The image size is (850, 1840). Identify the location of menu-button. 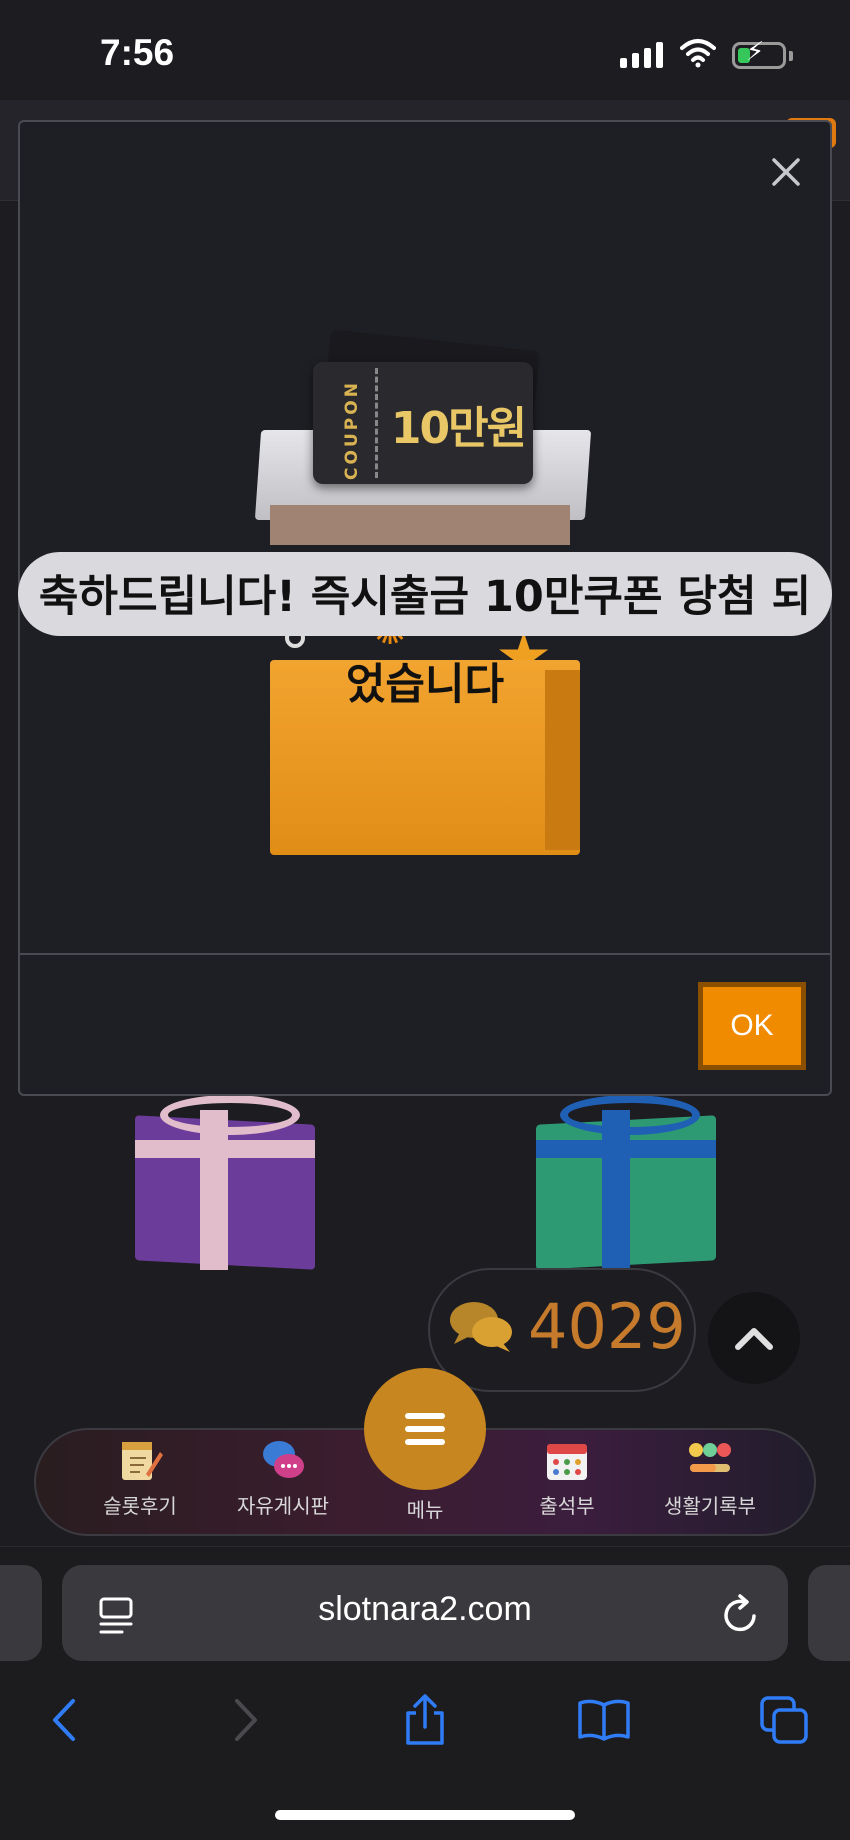
(425, 1429).